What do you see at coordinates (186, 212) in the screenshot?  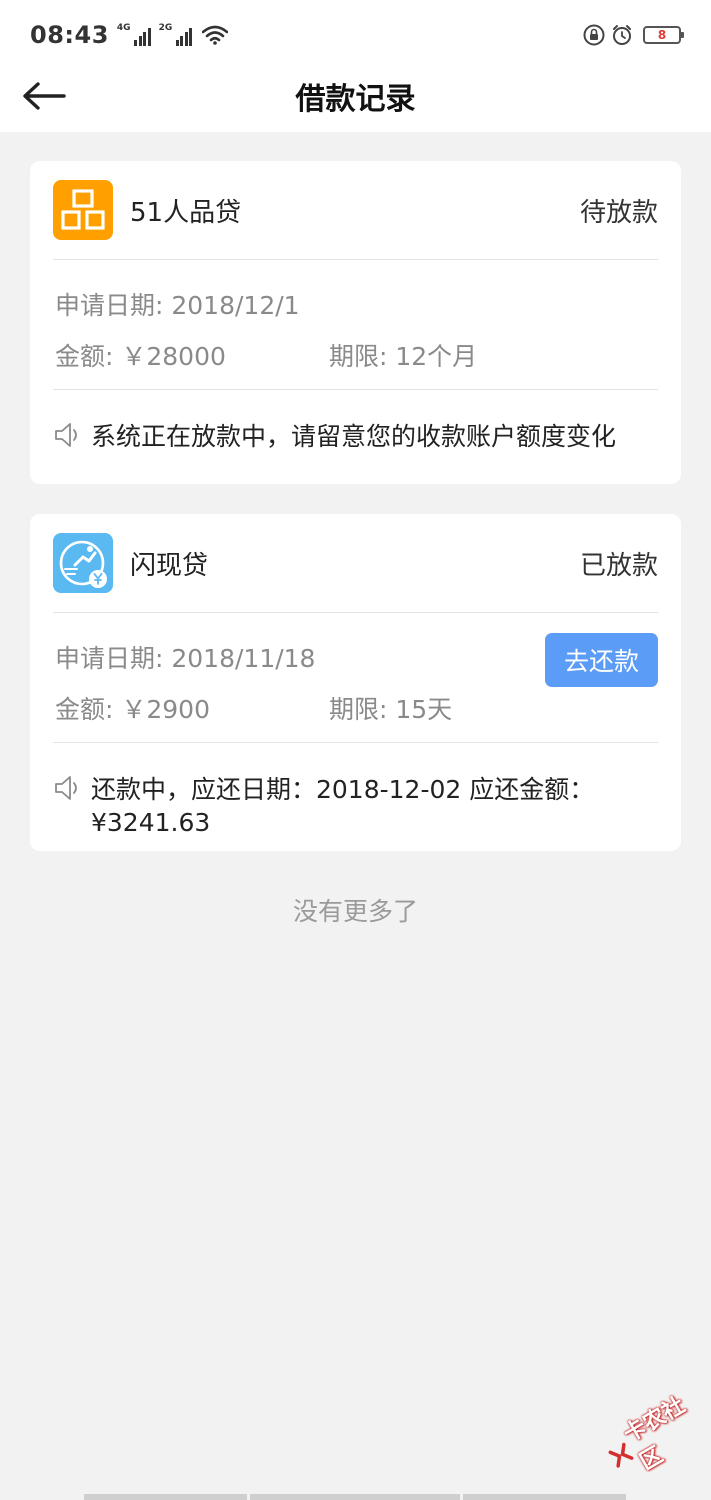 I see `loan-name: 51人品贷` at bounding box center [186, 212].